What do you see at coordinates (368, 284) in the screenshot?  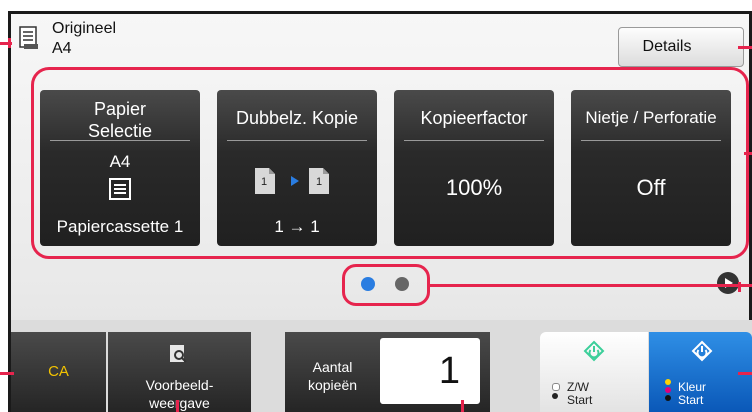 I see `page-dot-active` at bounding box center [368, 284].